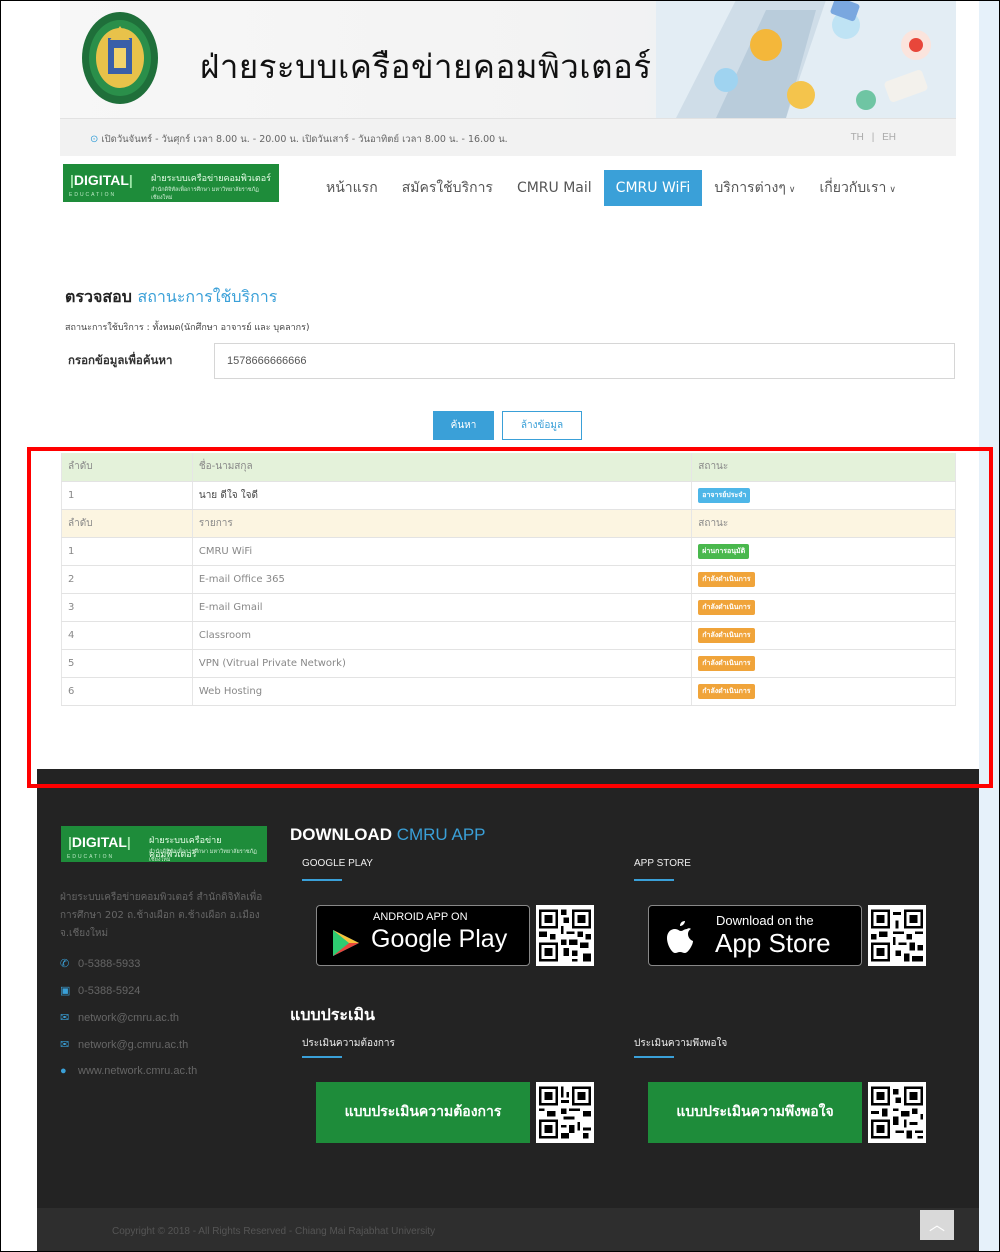  I want to click on service-name: Classroom, so click(441, 635).